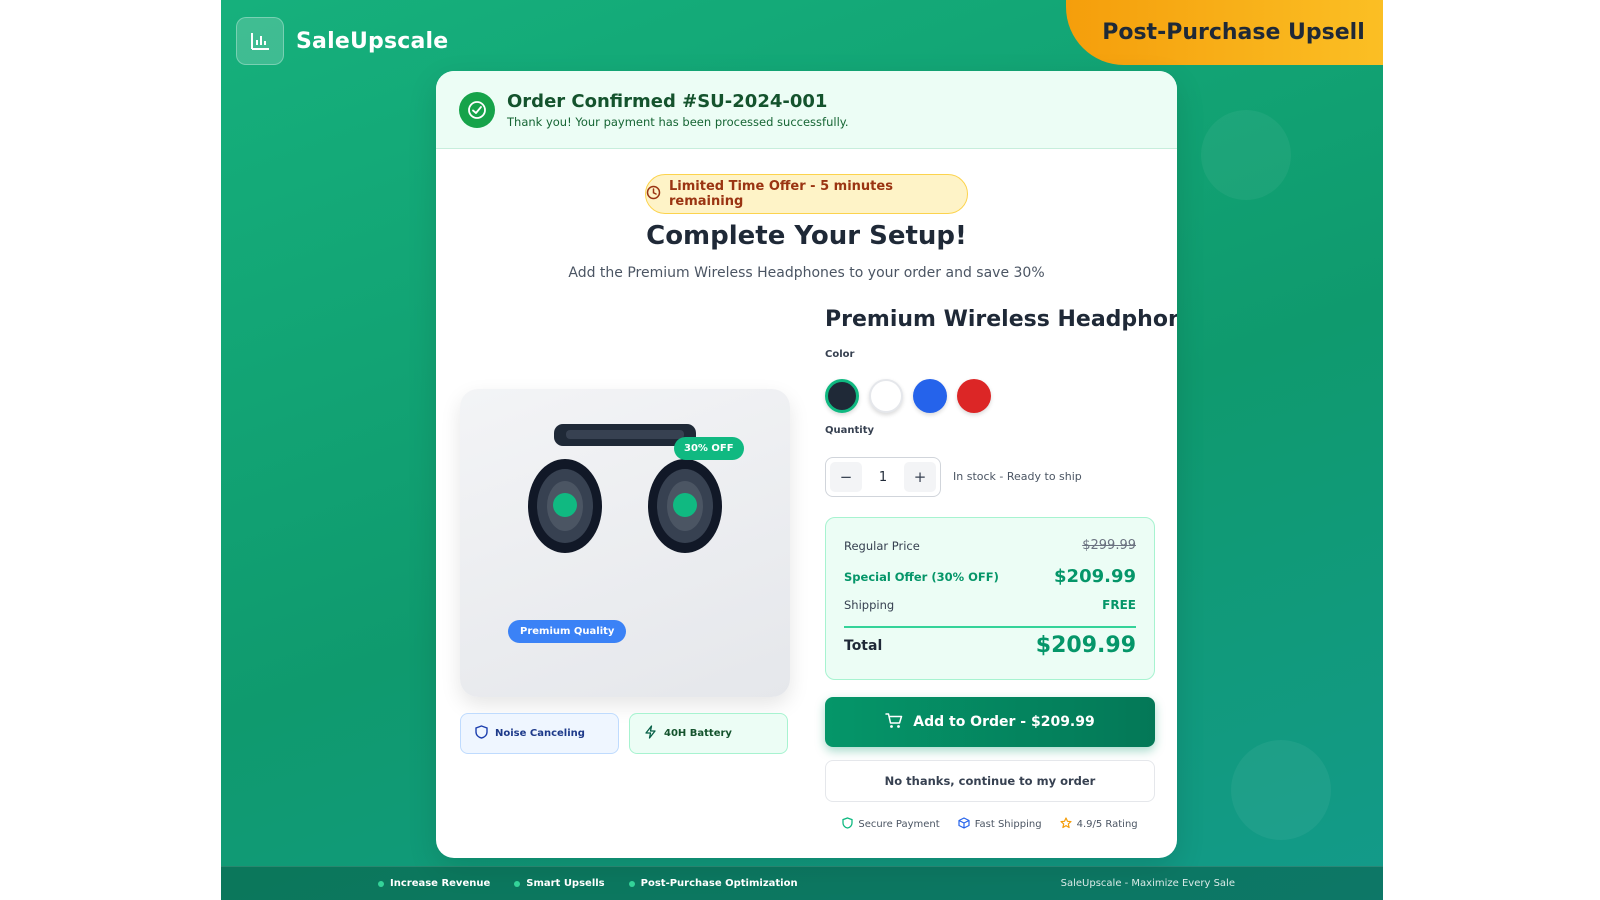 The height and width of the screenshot is (900, 1600). I want to click on cart-icon, so click(894, 722).